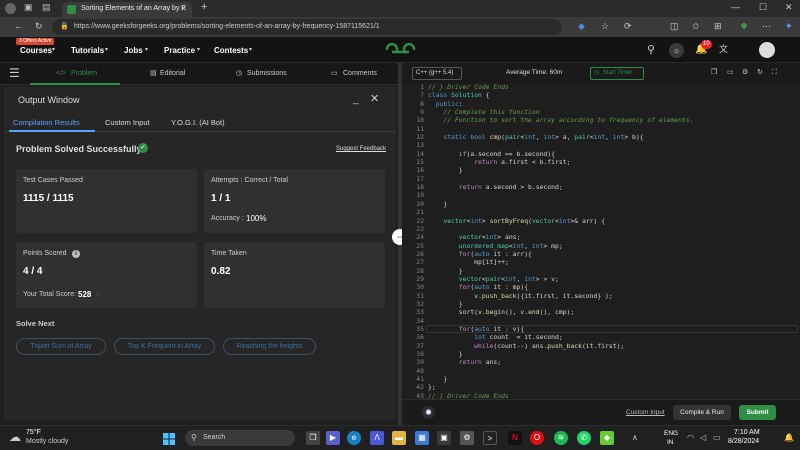 This screenshot has width=800, height=450. What do you see at coordinates (361, 149) in the screenshot?
I see `suggest-feedback-link: Suggest Feedback` at bounding box center [361, 149].